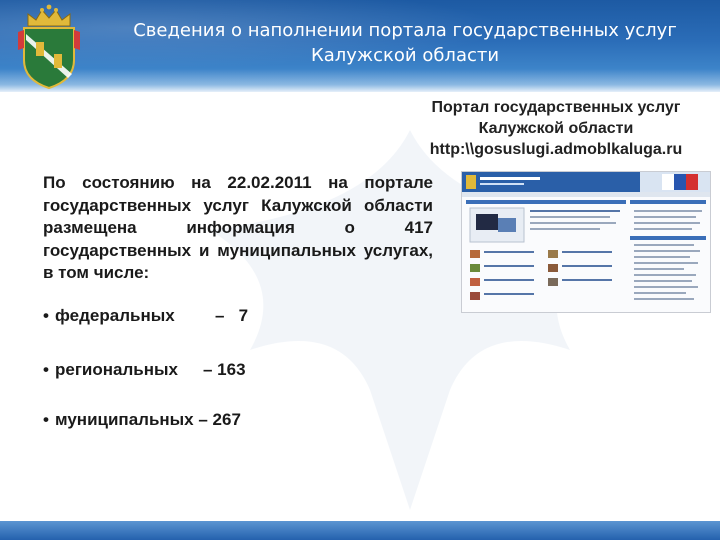  Describe the element at coordinates (148, 419) in the screenshot. I see `bullet-label: муниципальных – 267` at that location.